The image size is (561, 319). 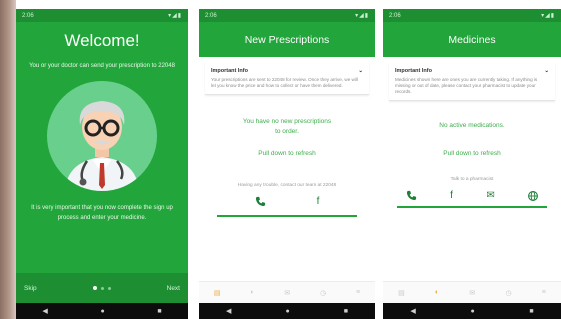 I want to click on page-indicator, so click(x=101, y=288).